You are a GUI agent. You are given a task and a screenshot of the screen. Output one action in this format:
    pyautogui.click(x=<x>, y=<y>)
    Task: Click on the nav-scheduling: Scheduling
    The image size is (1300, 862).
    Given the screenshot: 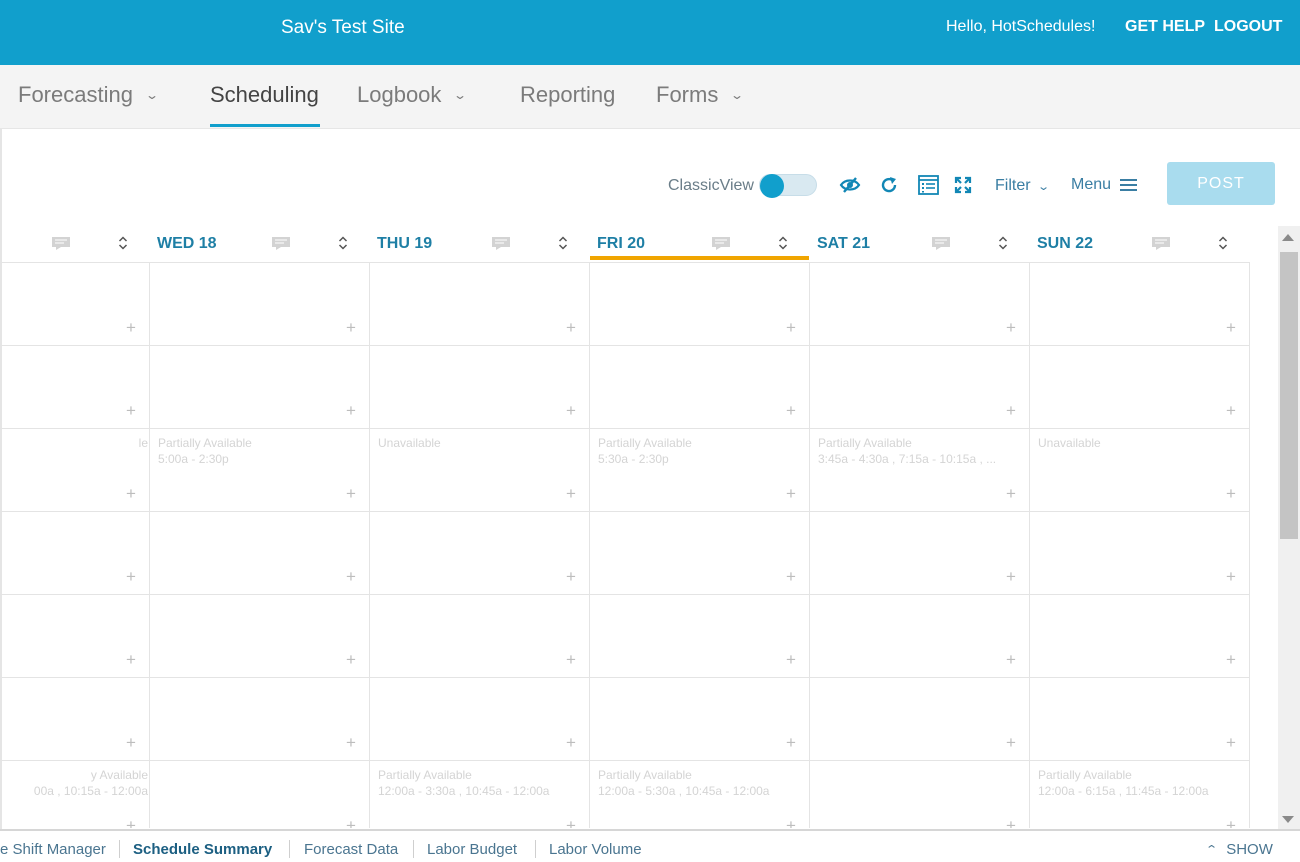 What is the action you would take?
    pyautogui.click(x=264, y=95)
    